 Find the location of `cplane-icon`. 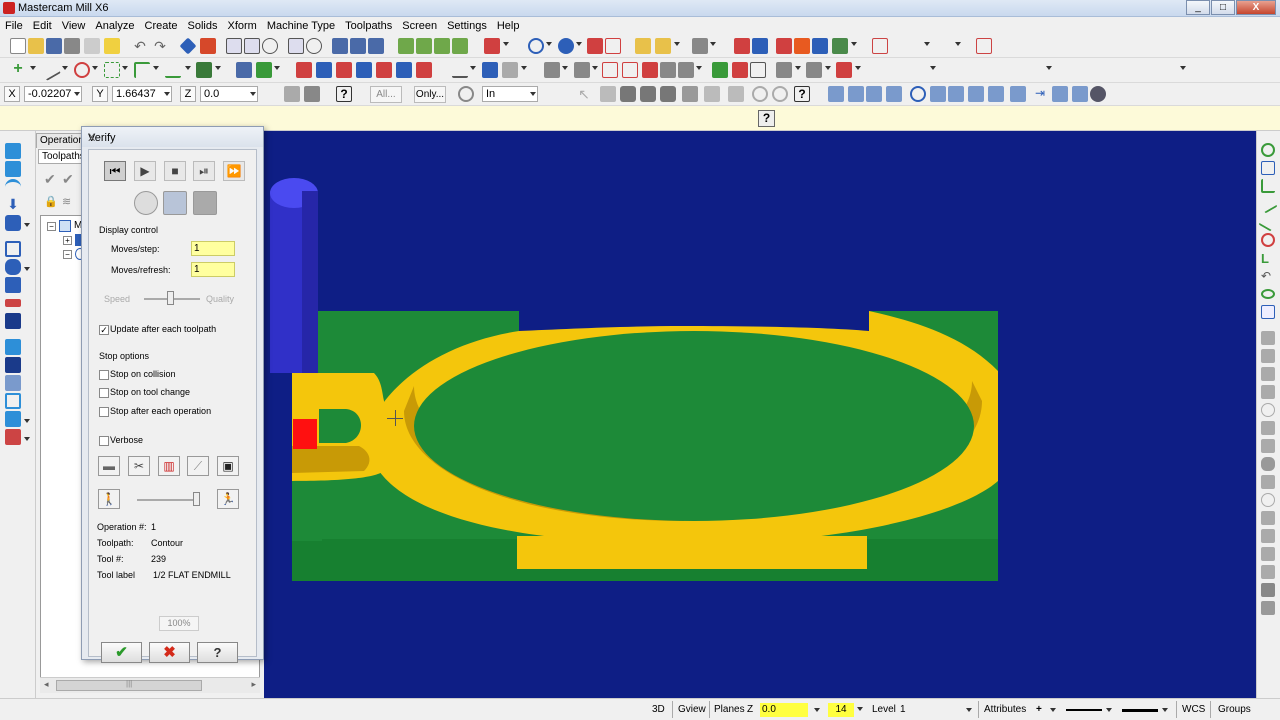

cplane-icon is located at coordinates (996, 94).